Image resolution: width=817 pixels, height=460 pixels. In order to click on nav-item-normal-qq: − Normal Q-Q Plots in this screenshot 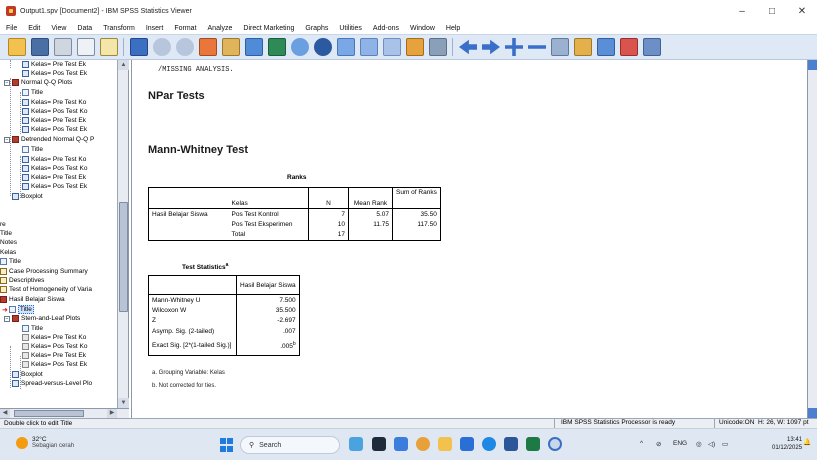, I will do `click(38, 82)`.